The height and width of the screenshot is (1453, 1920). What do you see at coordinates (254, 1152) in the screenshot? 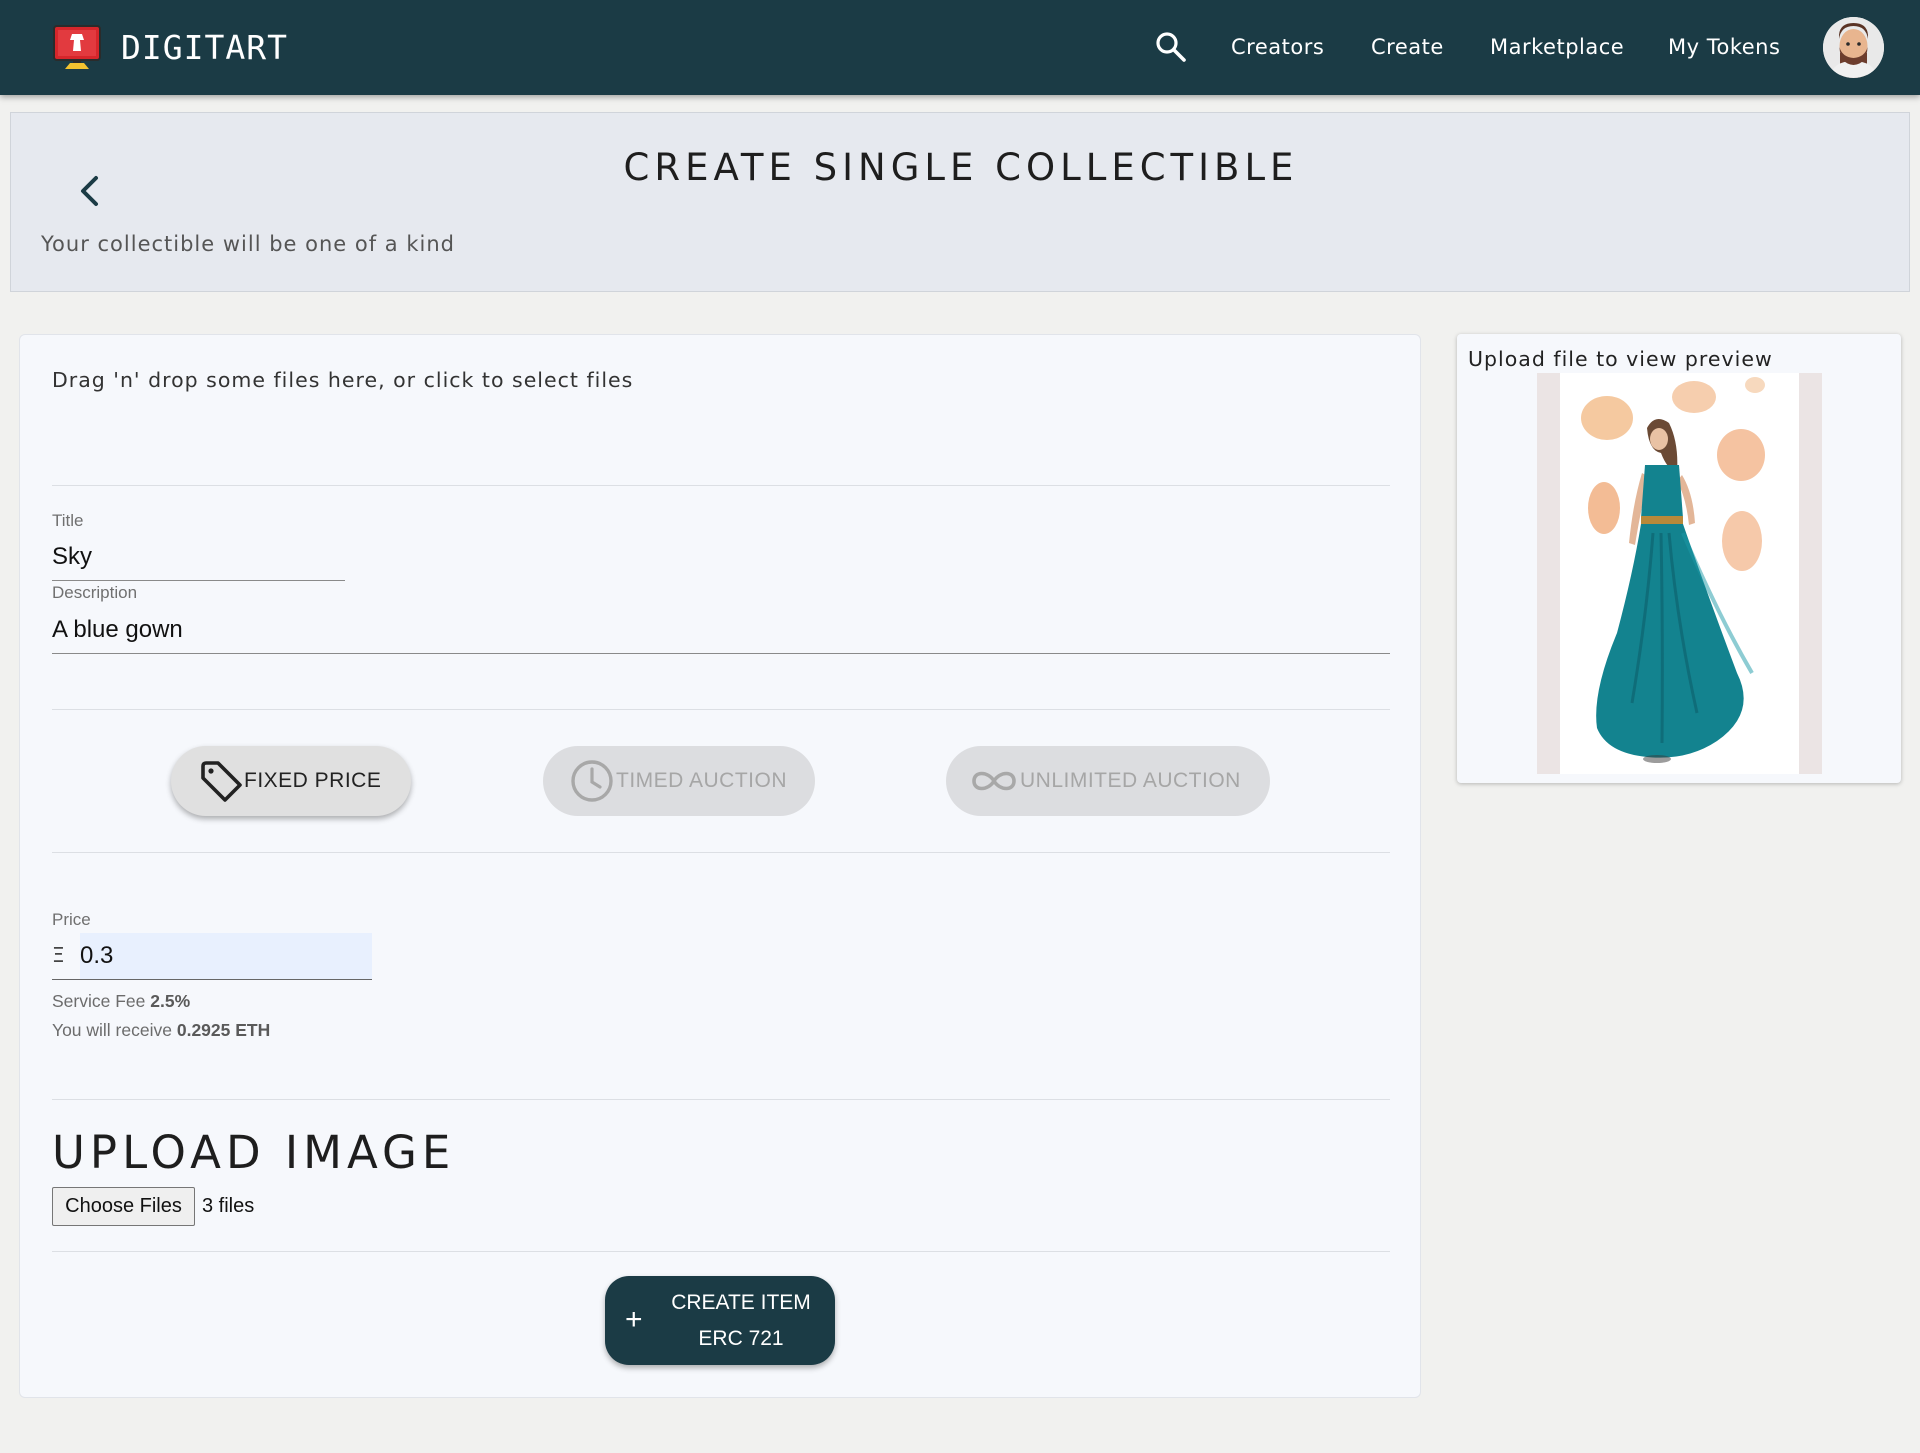
I see `upload-image-heading: UPLOAD IMAGE` at bounding box center [254, 1152].